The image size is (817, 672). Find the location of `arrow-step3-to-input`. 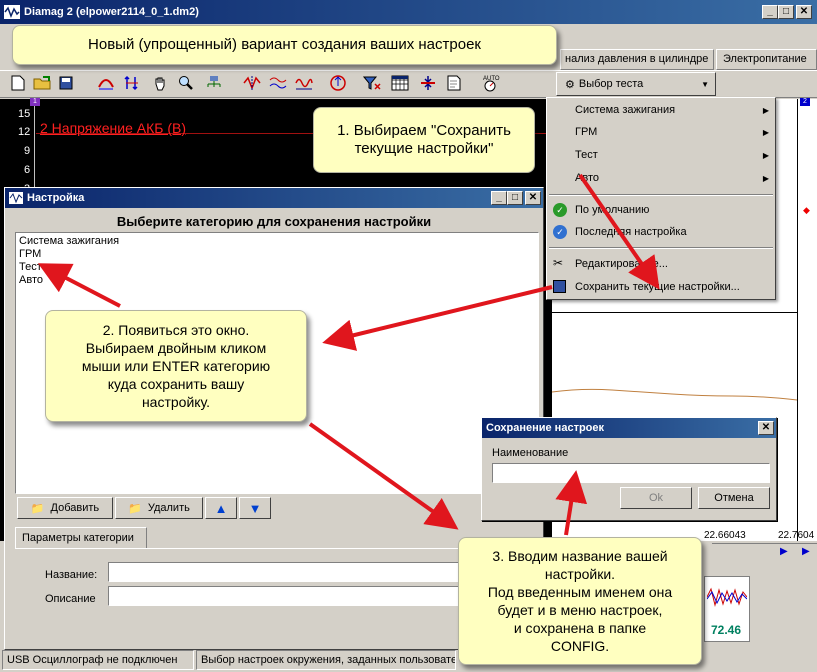

arrow-step3-to-input is located at coordinates (571, 503).